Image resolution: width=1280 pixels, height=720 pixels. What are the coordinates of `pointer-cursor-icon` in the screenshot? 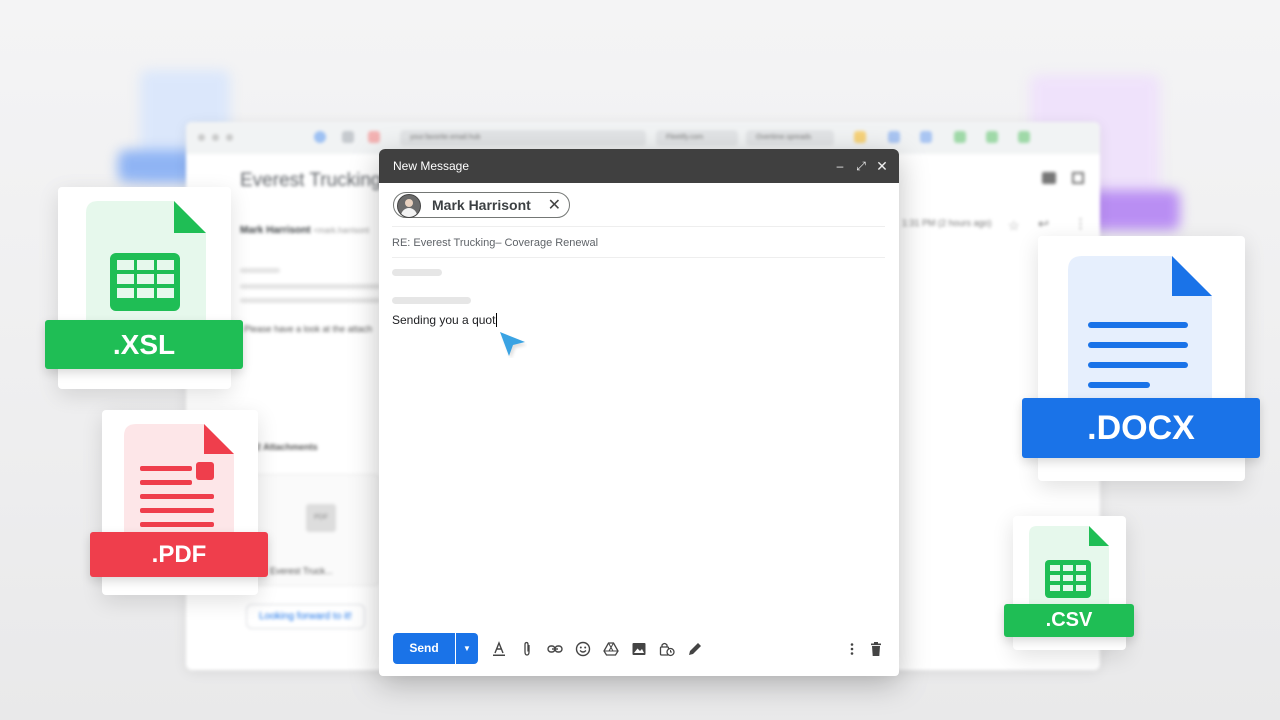 It's located at (513, 345).